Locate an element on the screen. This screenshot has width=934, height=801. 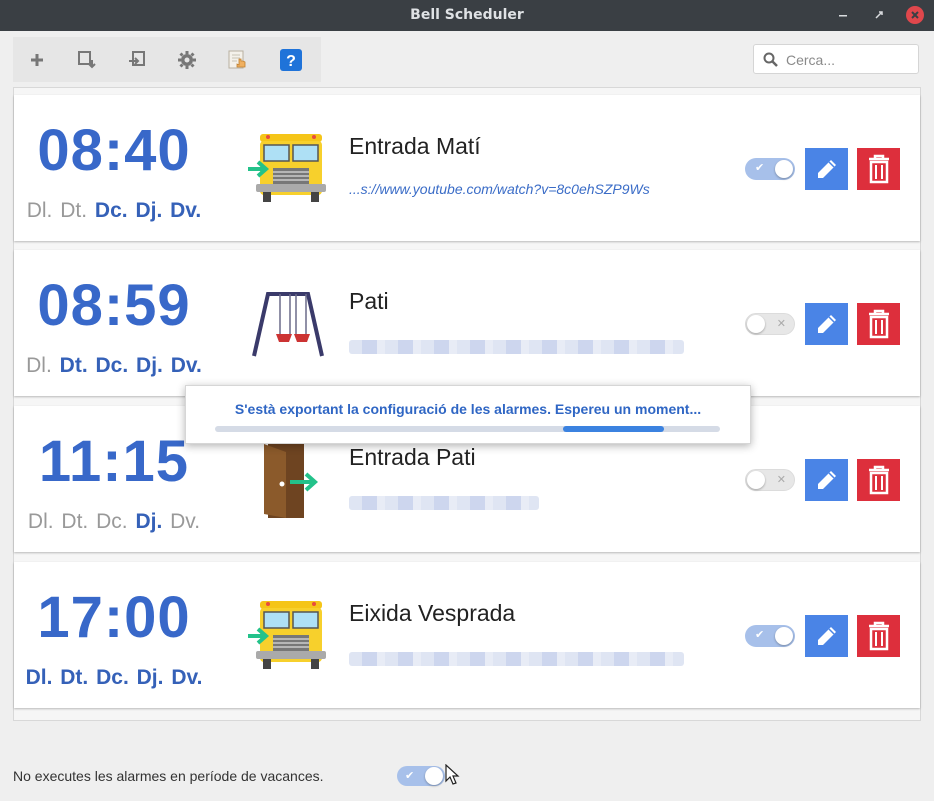
toolbar: ? is located at coordinates (167, 59).